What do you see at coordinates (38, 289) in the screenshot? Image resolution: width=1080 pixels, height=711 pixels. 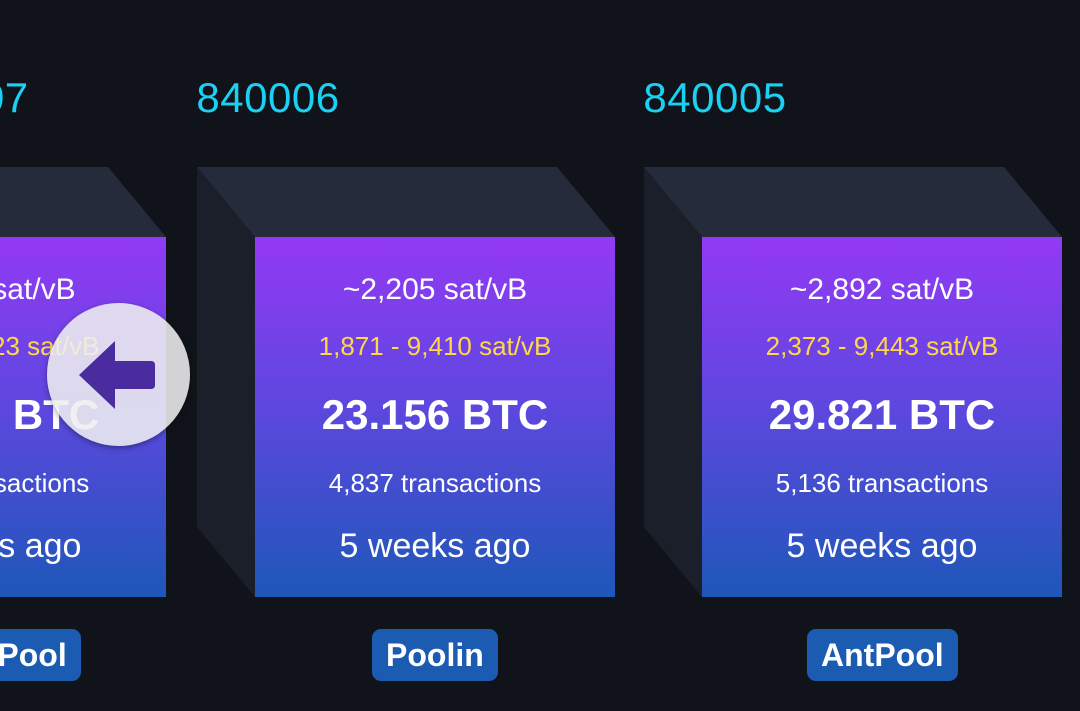 I see `median-fee: ~2,xxx sat/vB` at bounding box center [38, 289].